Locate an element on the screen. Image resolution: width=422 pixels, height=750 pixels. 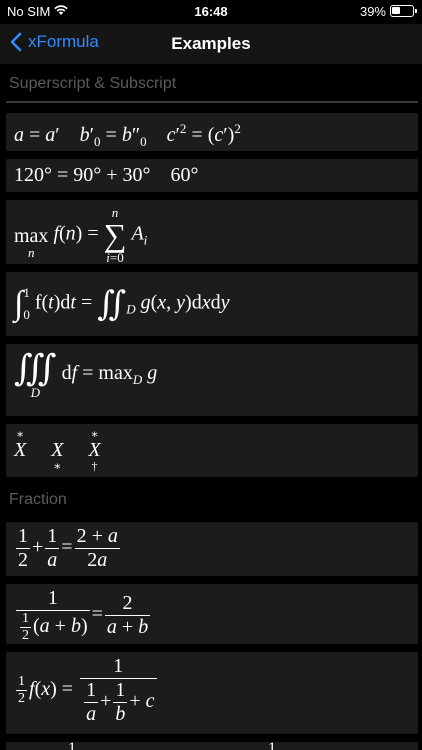
clock: 16:48 is located at coordinates (211, 11).